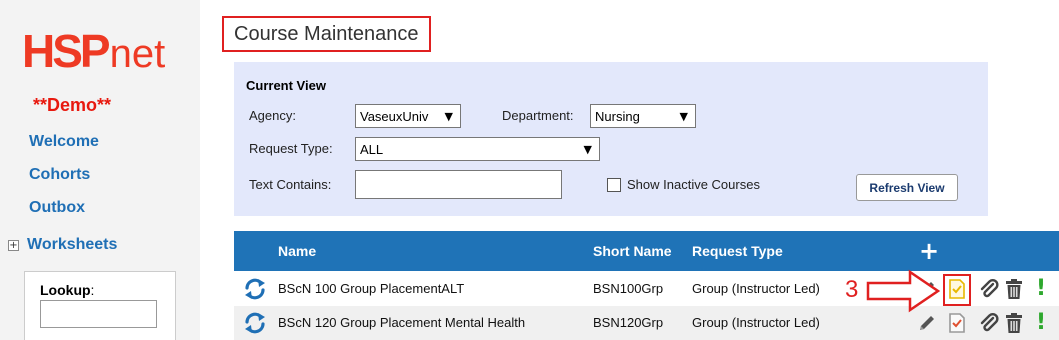 The width and height of the screenshot is (1059, 340). I want to click on lookup-input, so click(98, 314).